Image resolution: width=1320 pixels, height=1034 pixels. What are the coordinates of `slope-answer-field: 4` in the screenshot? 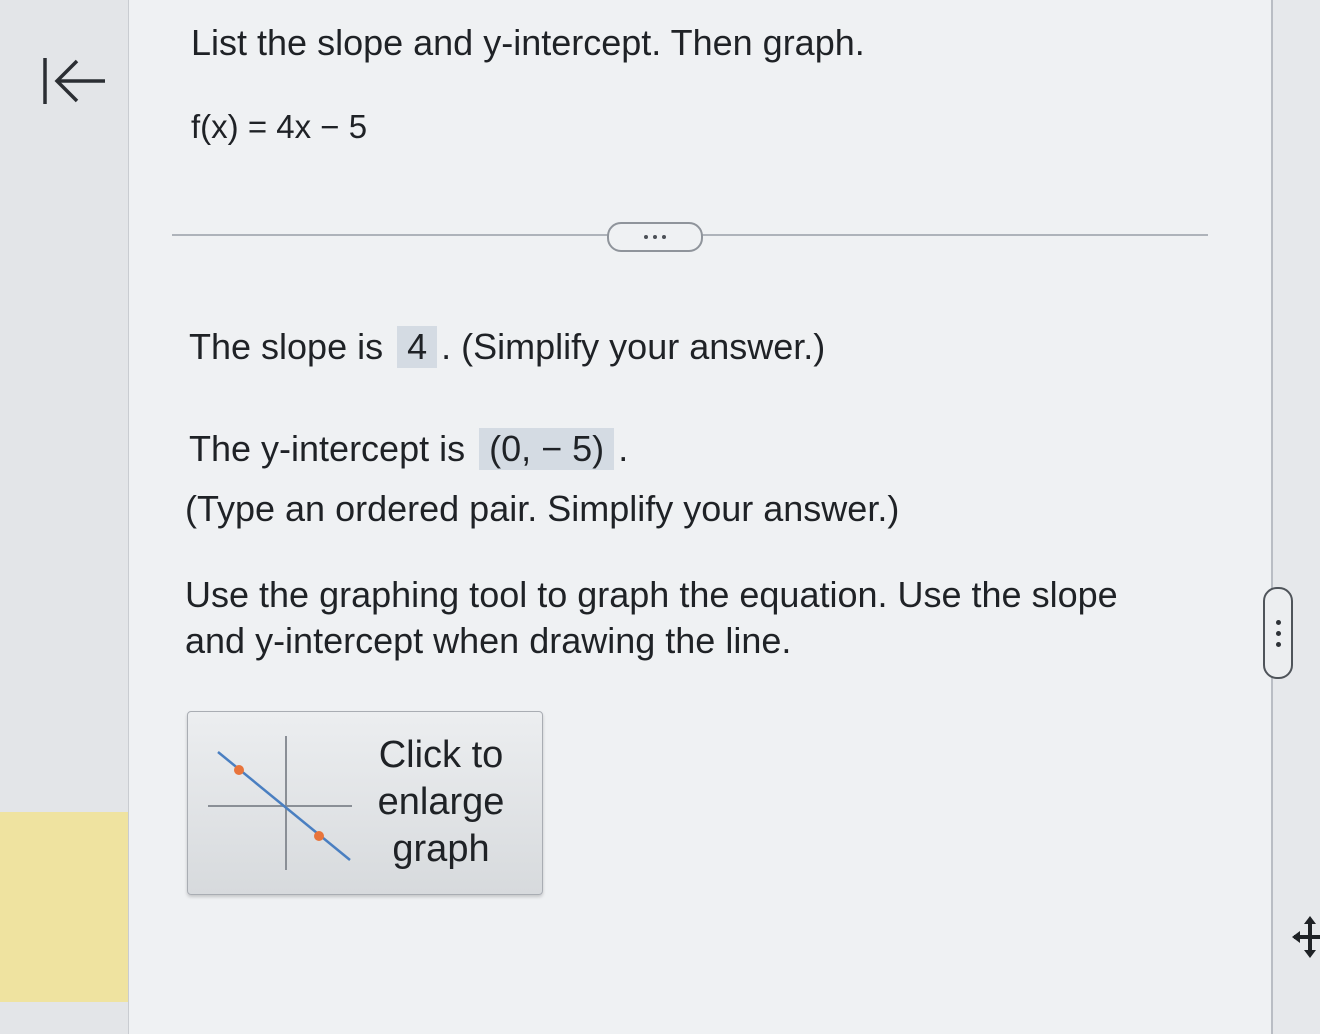 It's located at (417, 347).